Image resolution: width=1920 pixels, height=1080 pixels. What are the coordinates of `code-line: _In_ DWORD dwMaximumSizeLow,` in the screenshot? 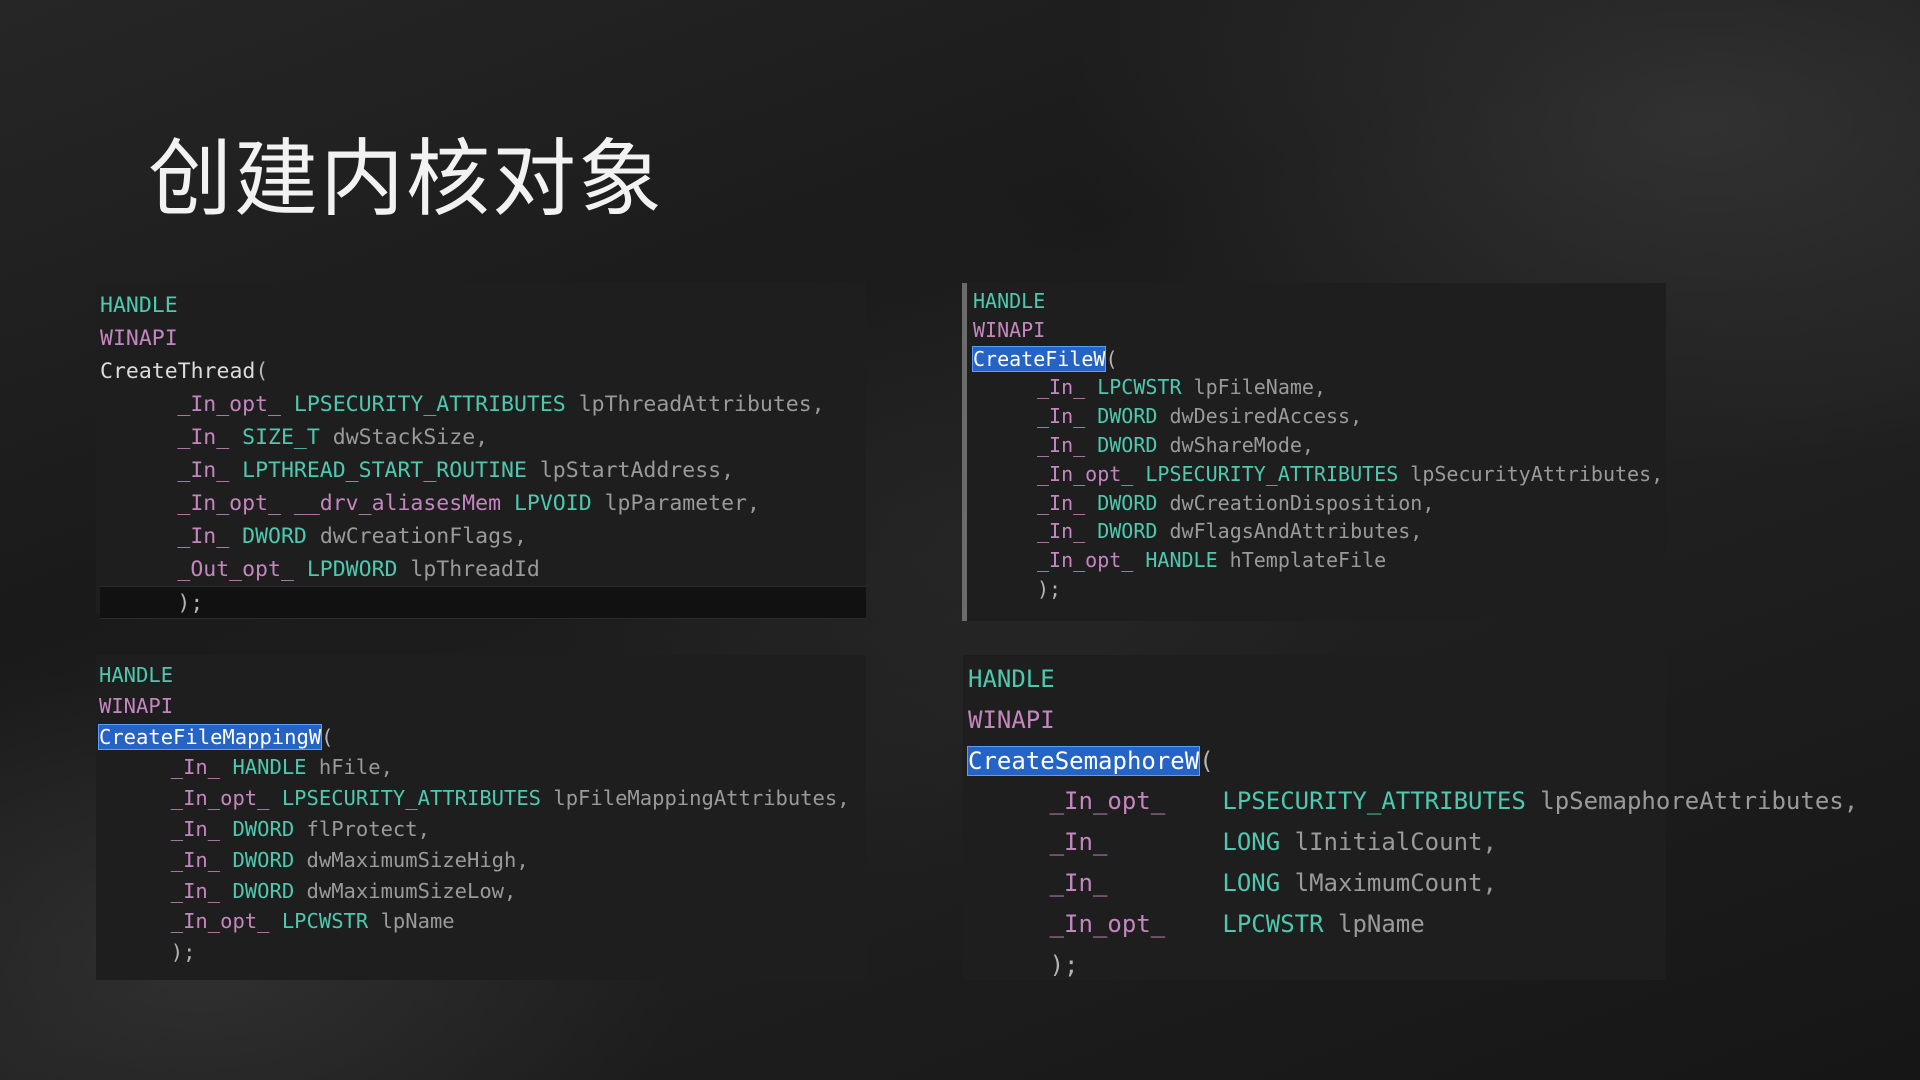 It's located at (482, 891).